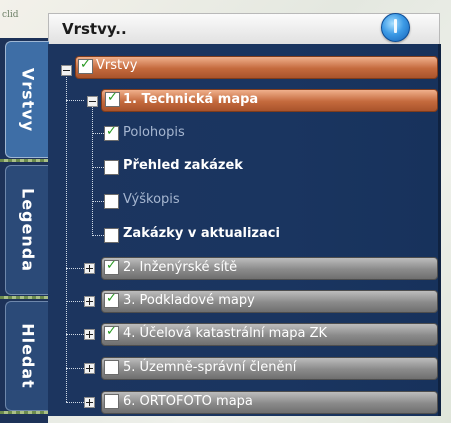 The height and width of the screenshot is (423, 451). What do you see at coordinates (210, 367) in the screenshot?
I see `node-label-group-5: 5. Územně-správní členění` at bounding box center [210, 367].